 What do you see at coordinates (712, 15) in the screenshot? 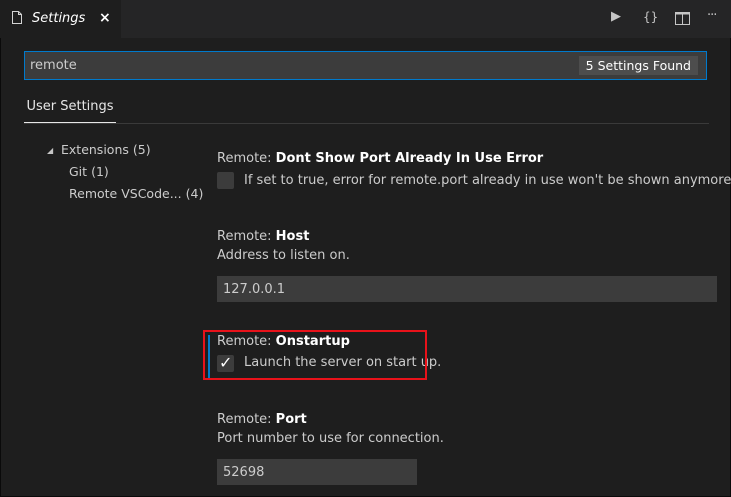
I see `more-actions-icon: ···` at bounding box center [712, 15].